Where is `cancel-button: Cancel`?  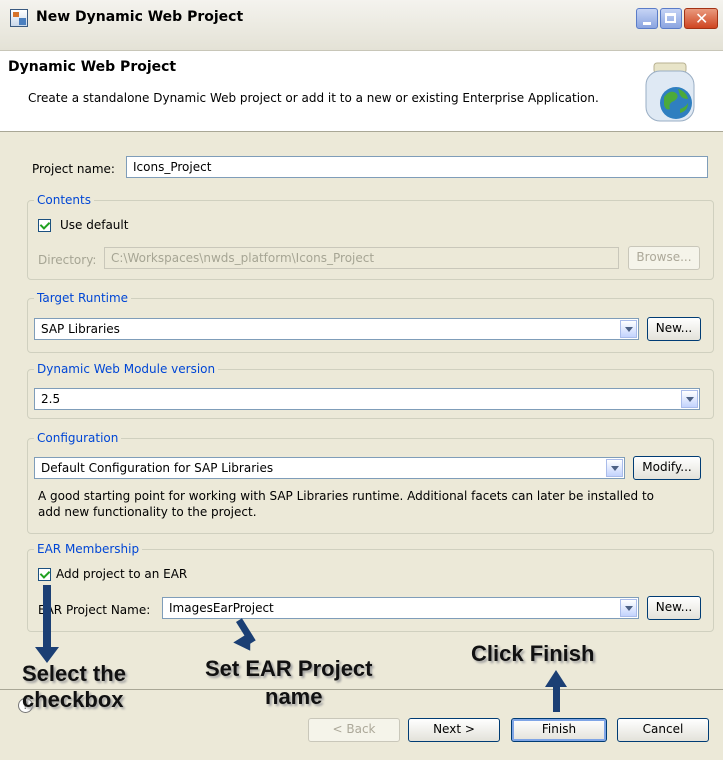 cancel-button: Cancel is located at coordinates (663, 730).